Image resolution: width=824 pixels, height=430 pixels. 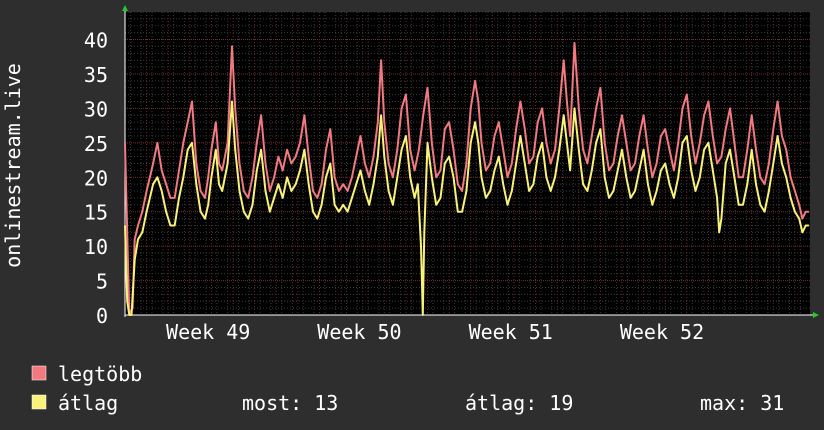 What do you see at coordinates (96, 178) in the screenshot?
I see `y-tick-label: 20` at bounding box center [96, 178].